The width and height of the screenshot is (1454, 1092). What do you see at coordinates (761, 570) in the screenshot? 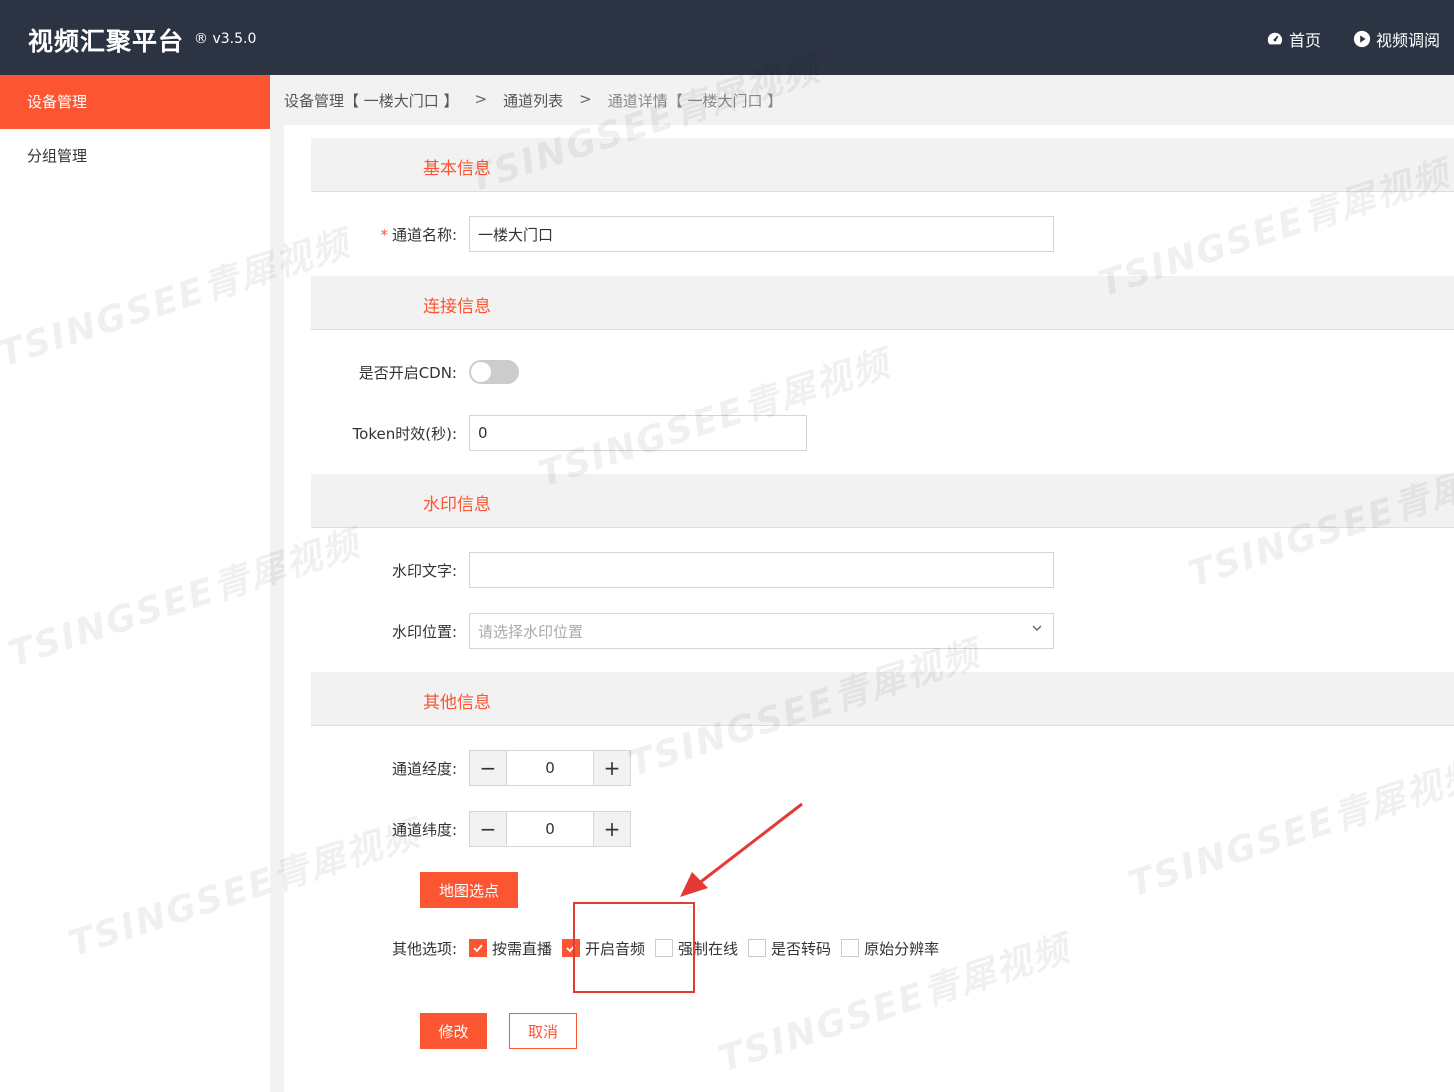
I see `watermark-text-input` at bounding box center [761, 570].